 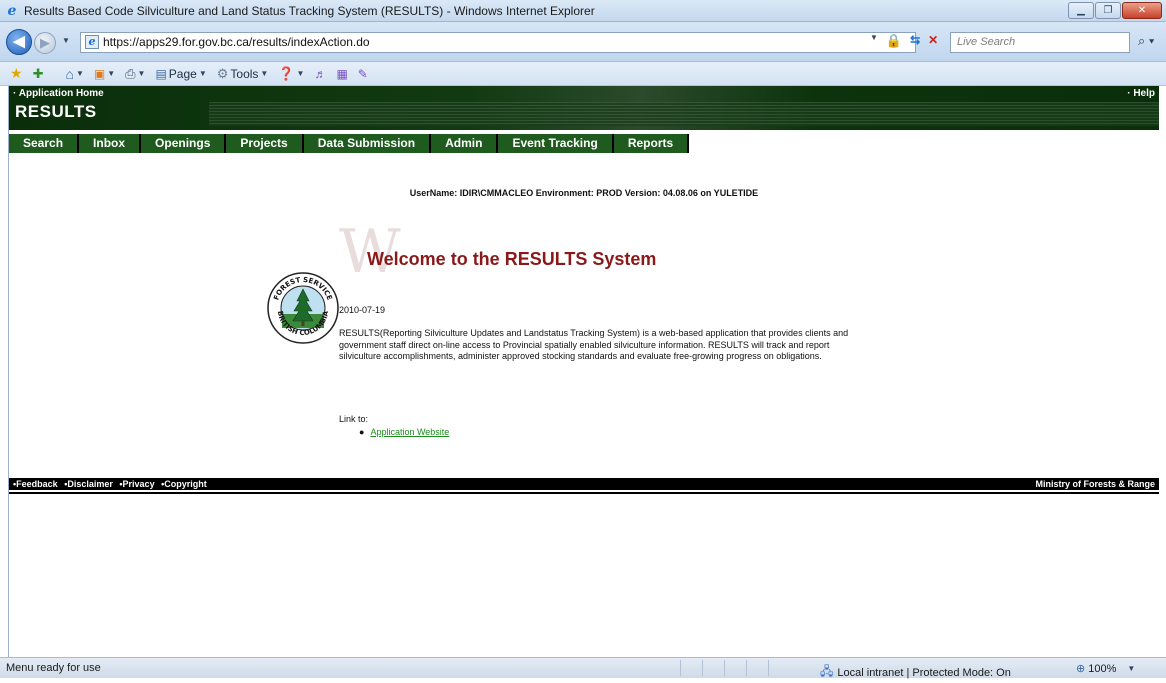 I want to click on menu-event-tracking: Event Tracking, so click(x=556, y=143).